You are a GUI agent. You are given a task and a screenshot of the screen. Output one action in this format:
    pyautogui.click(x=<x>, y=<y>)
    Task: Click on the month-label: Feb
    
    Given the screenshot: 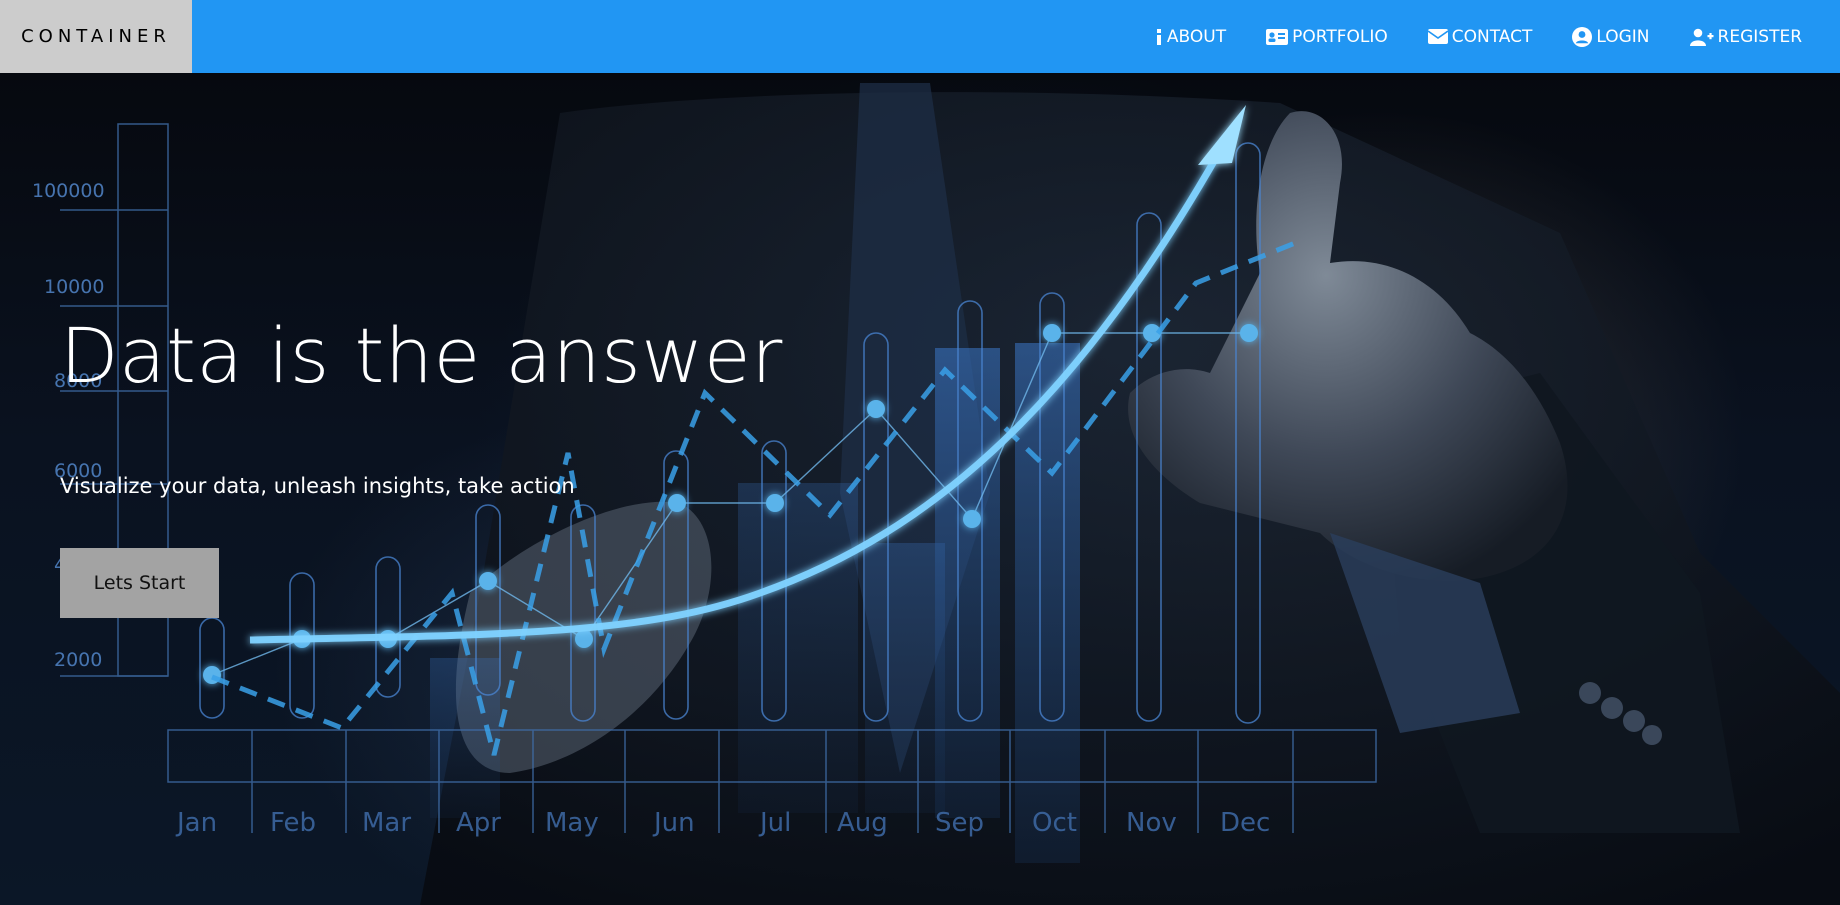 What is the action you would take?
    pyautogui.click(x=293, y=823)
    